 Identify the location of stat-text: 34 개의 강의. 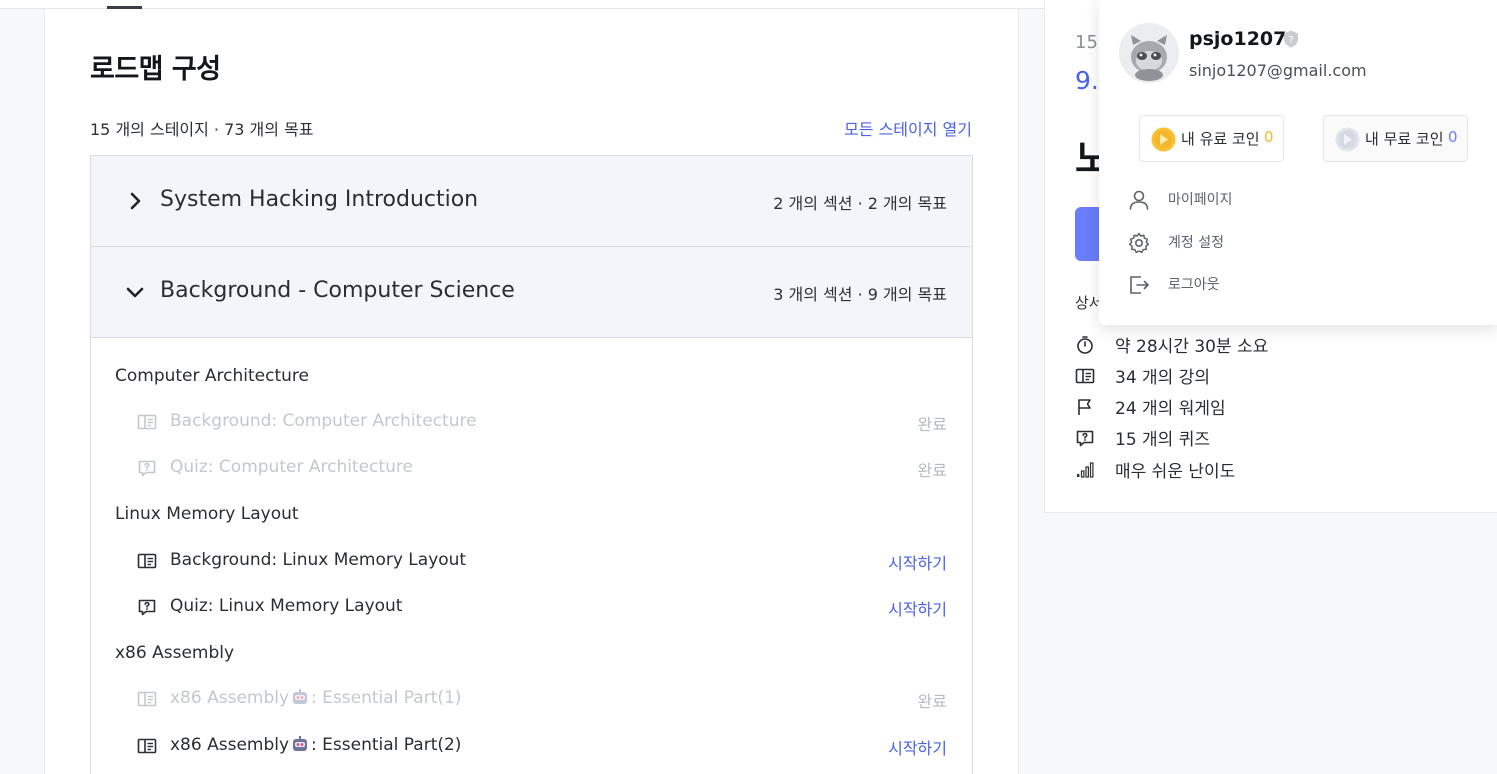
(1162, 378).